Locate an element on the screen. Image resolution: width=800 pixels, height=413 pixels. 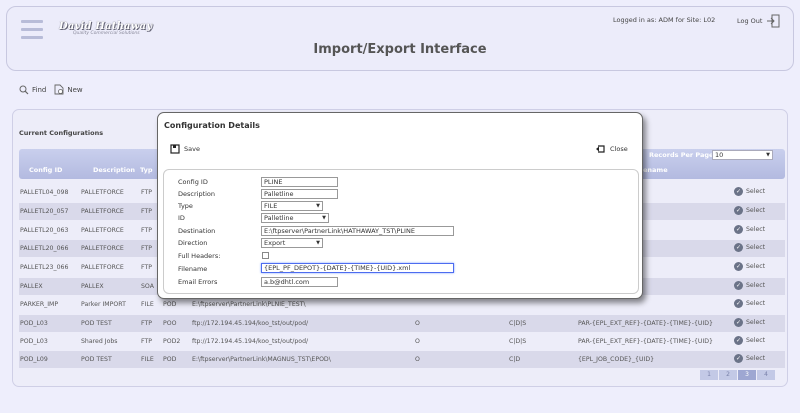
page-2-button: 2 is located at coordinates (728, 375).